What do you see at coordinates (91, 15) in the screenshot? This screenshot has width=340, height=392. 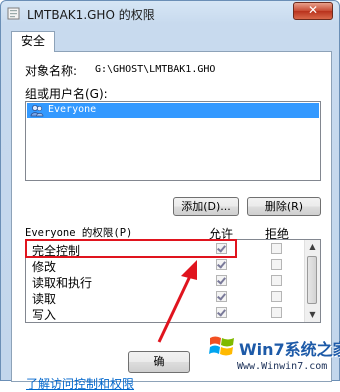 I see `window-title: LMTBAK1.GHO 的权限` at bounding box center [91, 15].